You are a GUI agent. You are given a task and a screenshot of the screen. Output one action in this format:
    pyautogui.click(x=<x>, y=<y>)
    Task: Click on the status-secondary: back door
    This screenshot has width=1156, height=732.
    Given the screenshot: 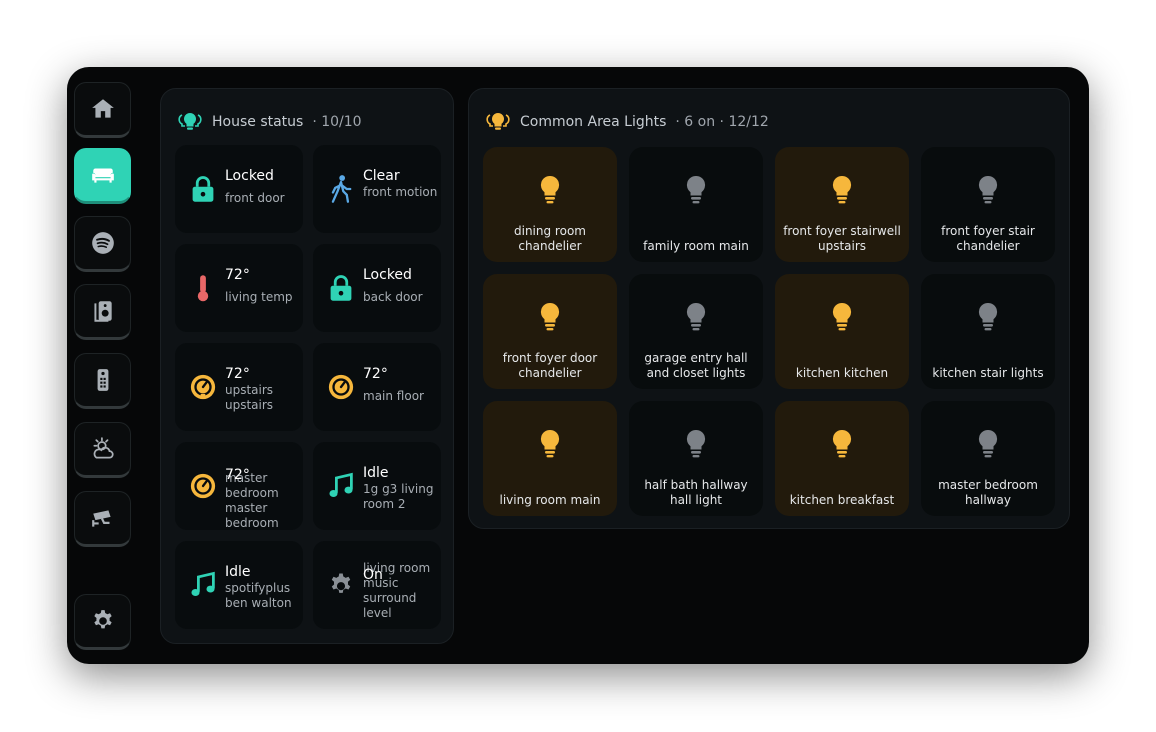 What is the action you would take?
    pyautogui.click(x=393, y=297)
    